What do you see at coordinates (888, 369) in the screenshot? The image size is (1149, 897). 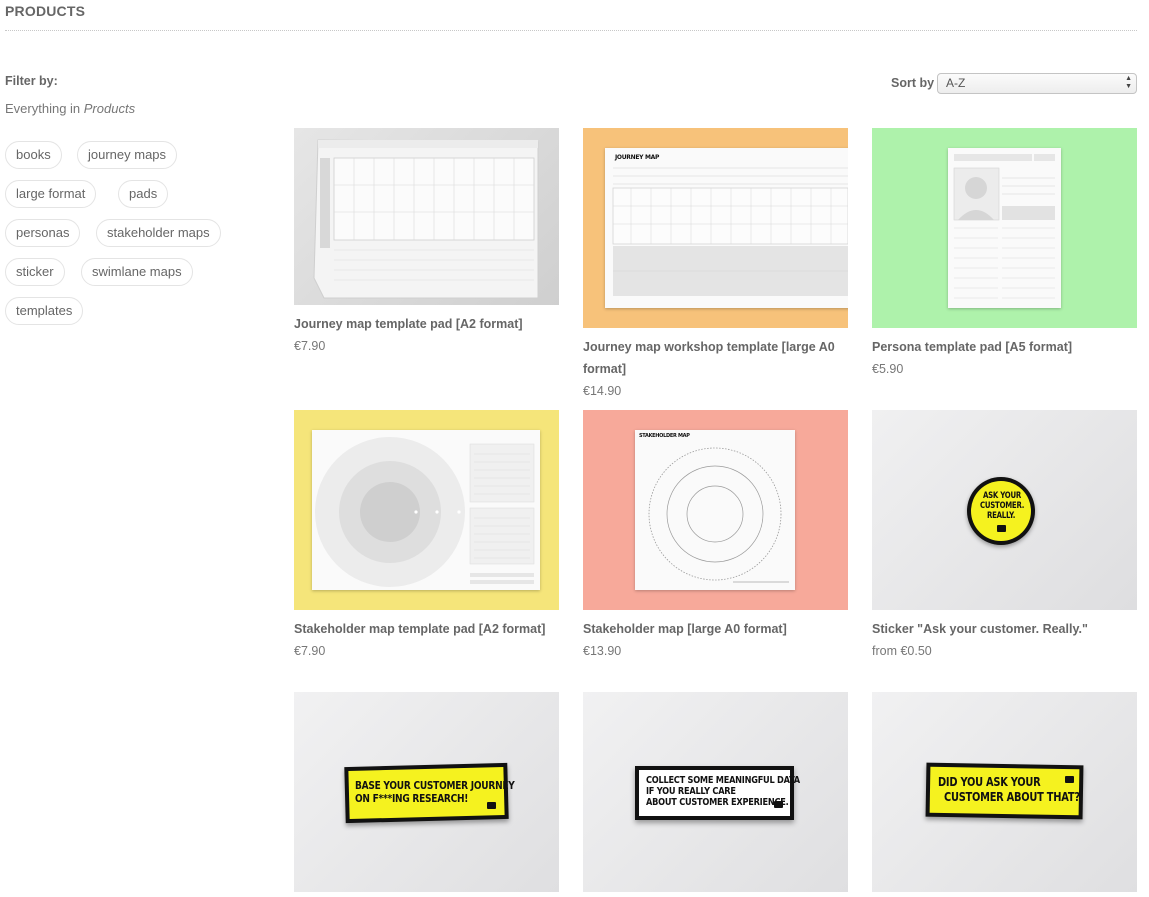 I see `product-price: €5.90` at bounding box center [888, 369].